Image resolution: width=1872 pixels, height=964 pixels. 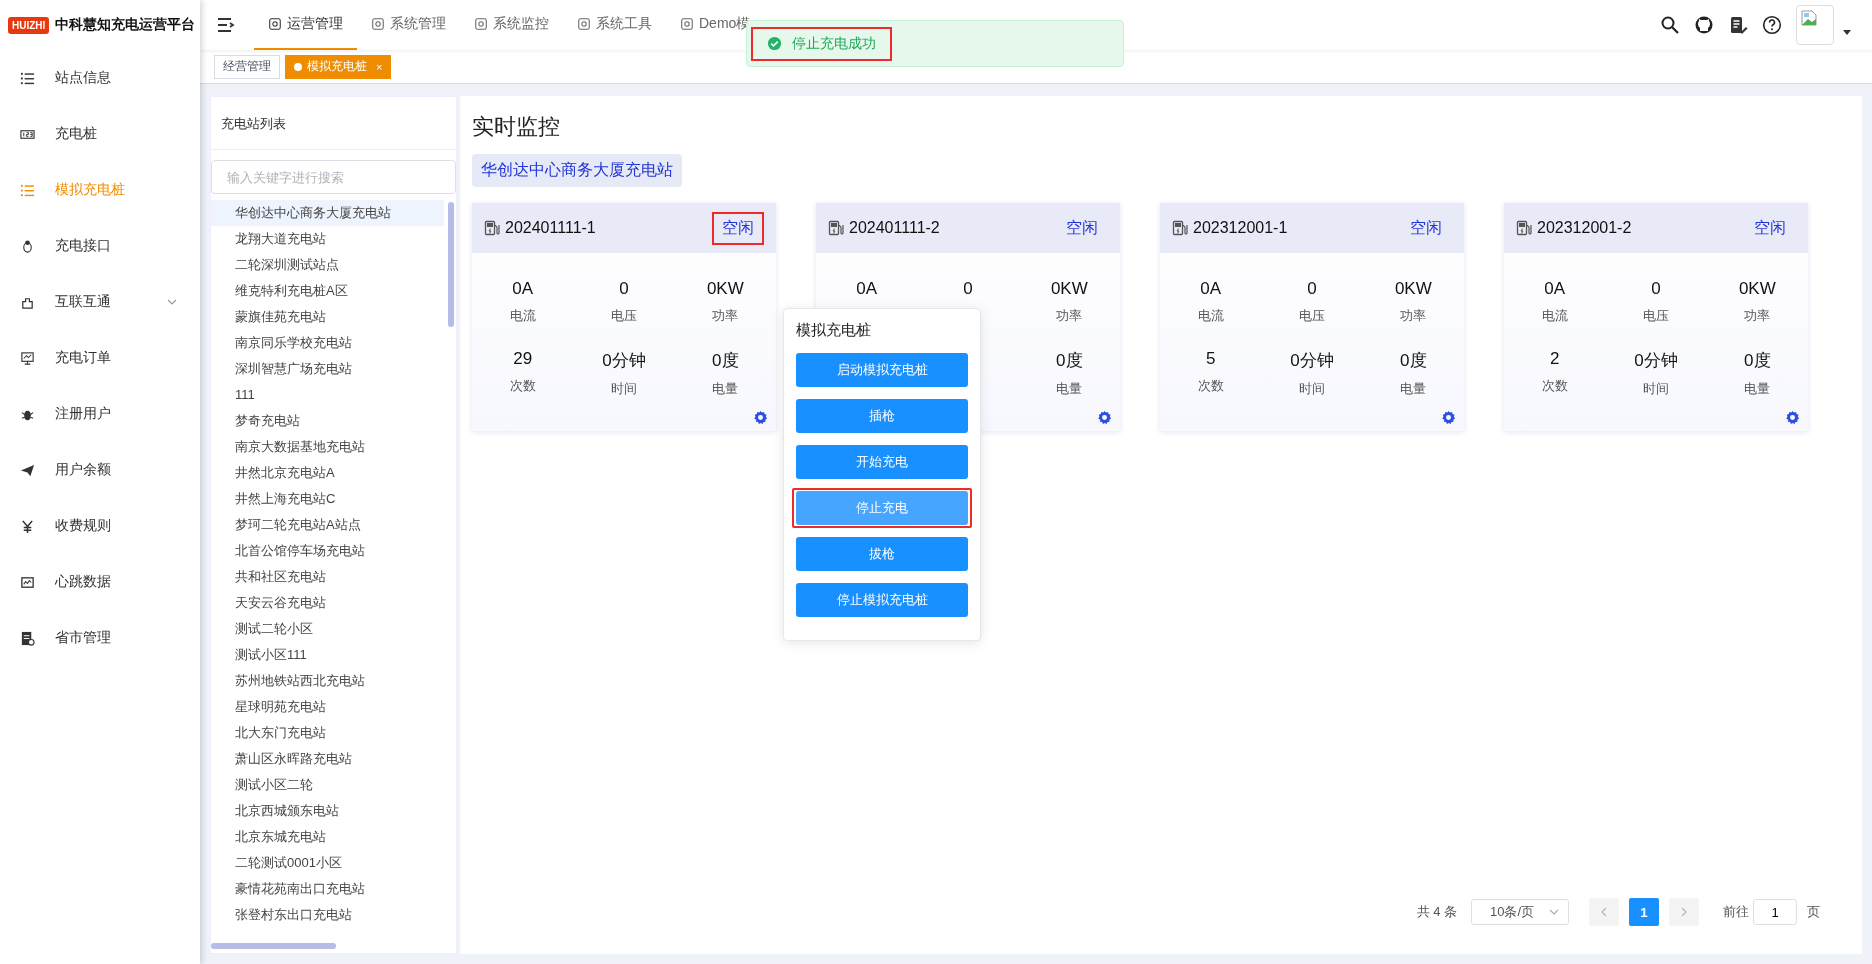 What do you see at coordinates (327, 915) in the screenshot?
I see `station-list-item: 张登村东出口充电站` at bounding box center [327, 915].